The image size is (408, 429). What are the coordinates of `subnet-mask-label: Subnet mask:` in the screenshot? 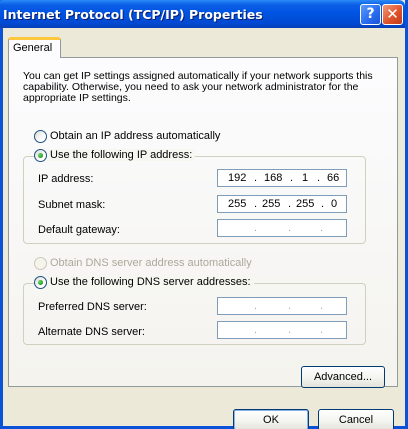 It's located at (72, 205).